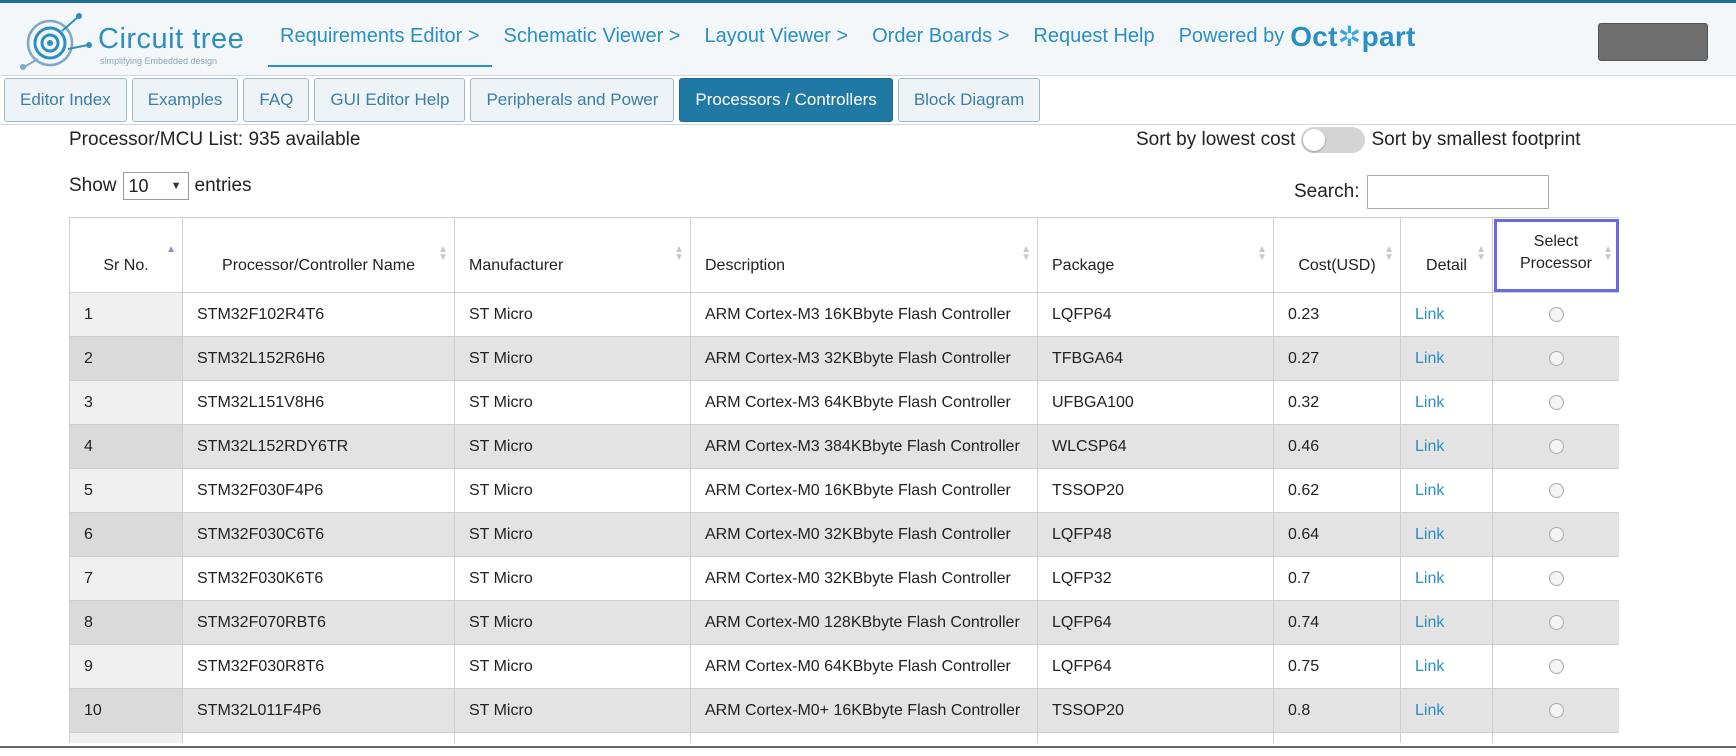 The width and height of the screenshot is (1736, 756). I want to click on cell-sr-no: 2, so click(126, 358).